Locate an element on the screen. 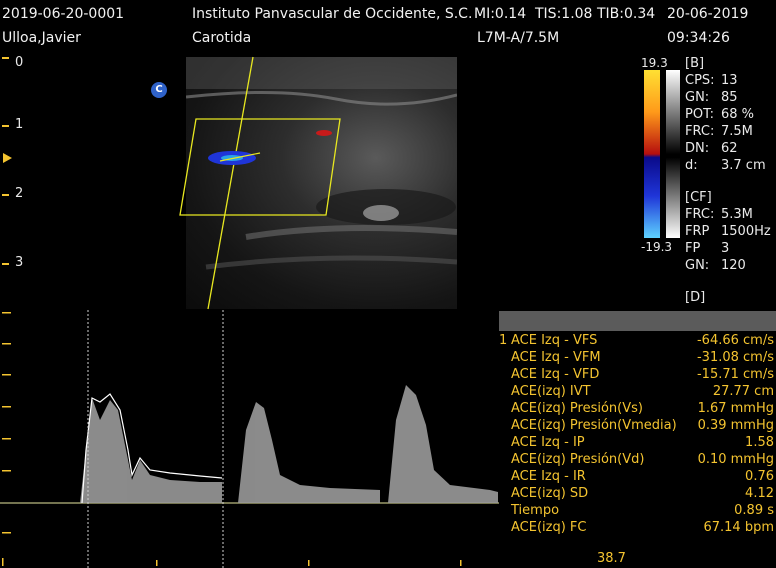 This screenshot has width=776, height=568. color-scale-min: -19.3 is located at coordinates (657, 247).